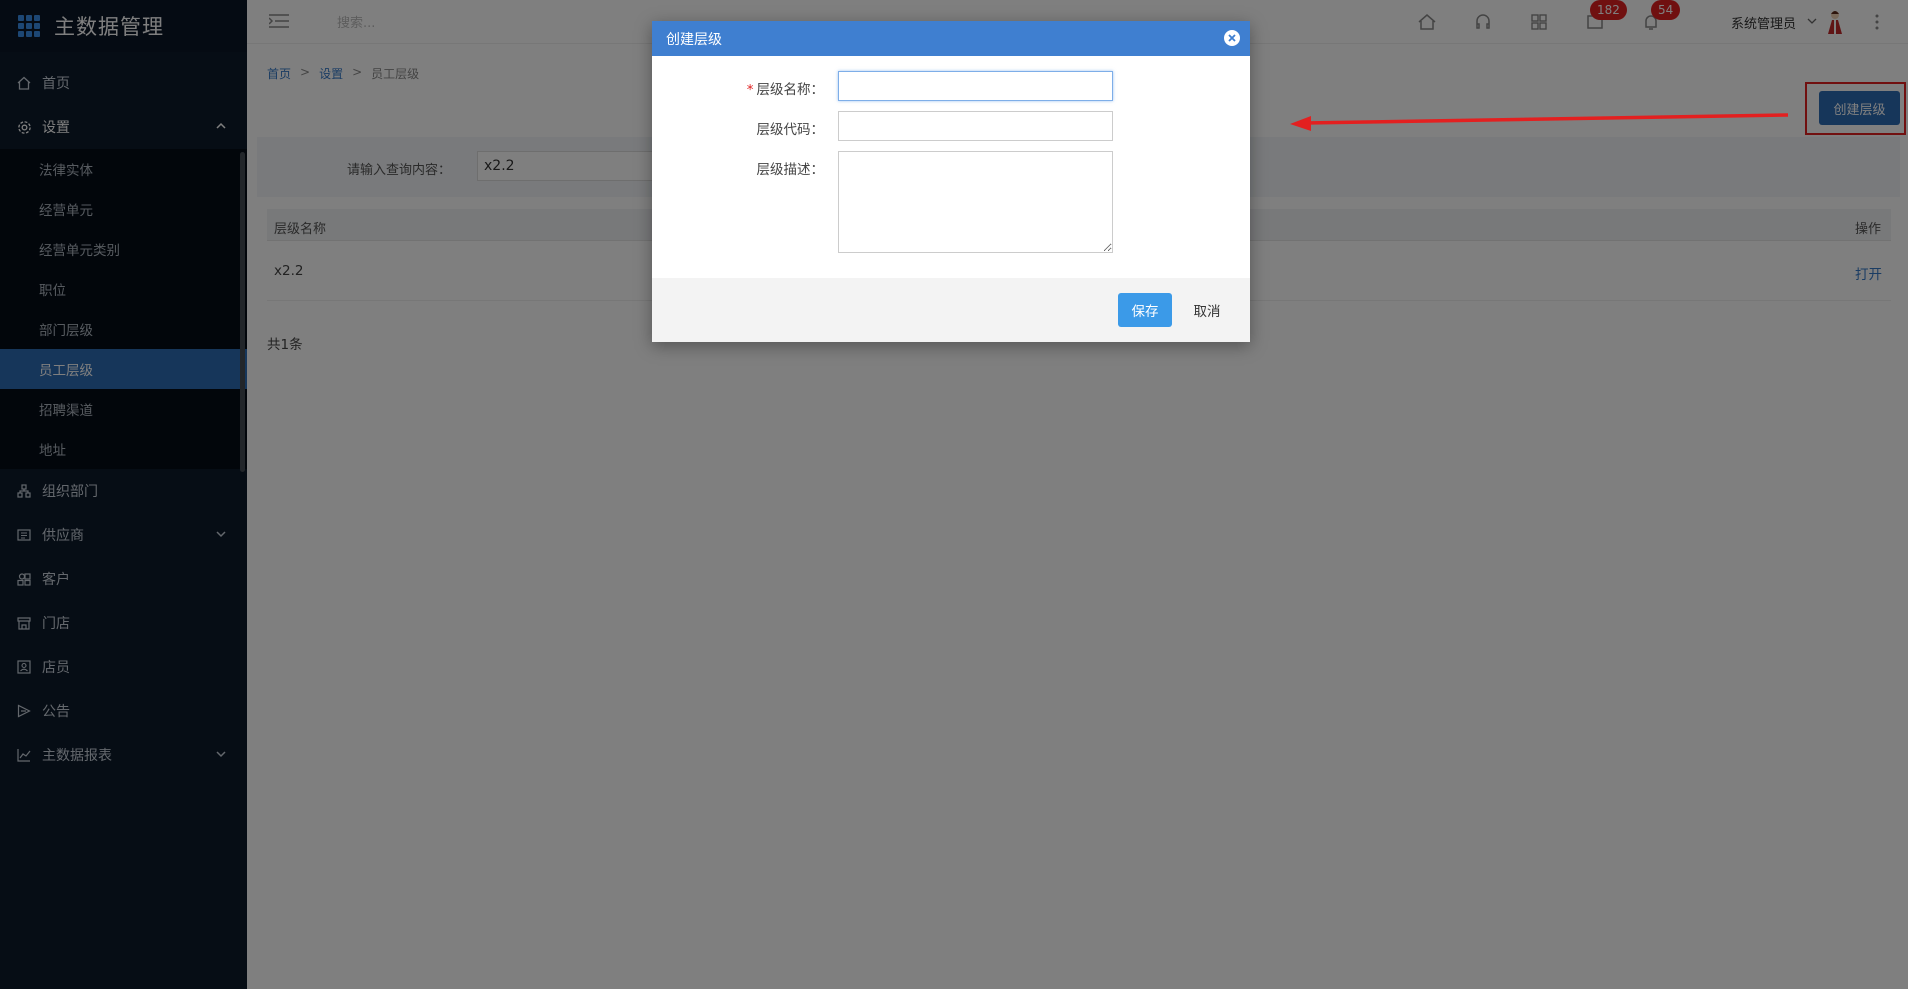 This screenshot has height=989, width=1908. Describe the element at coordinates (1232, 38) in the screenshot. I see `close-icon` at that location.